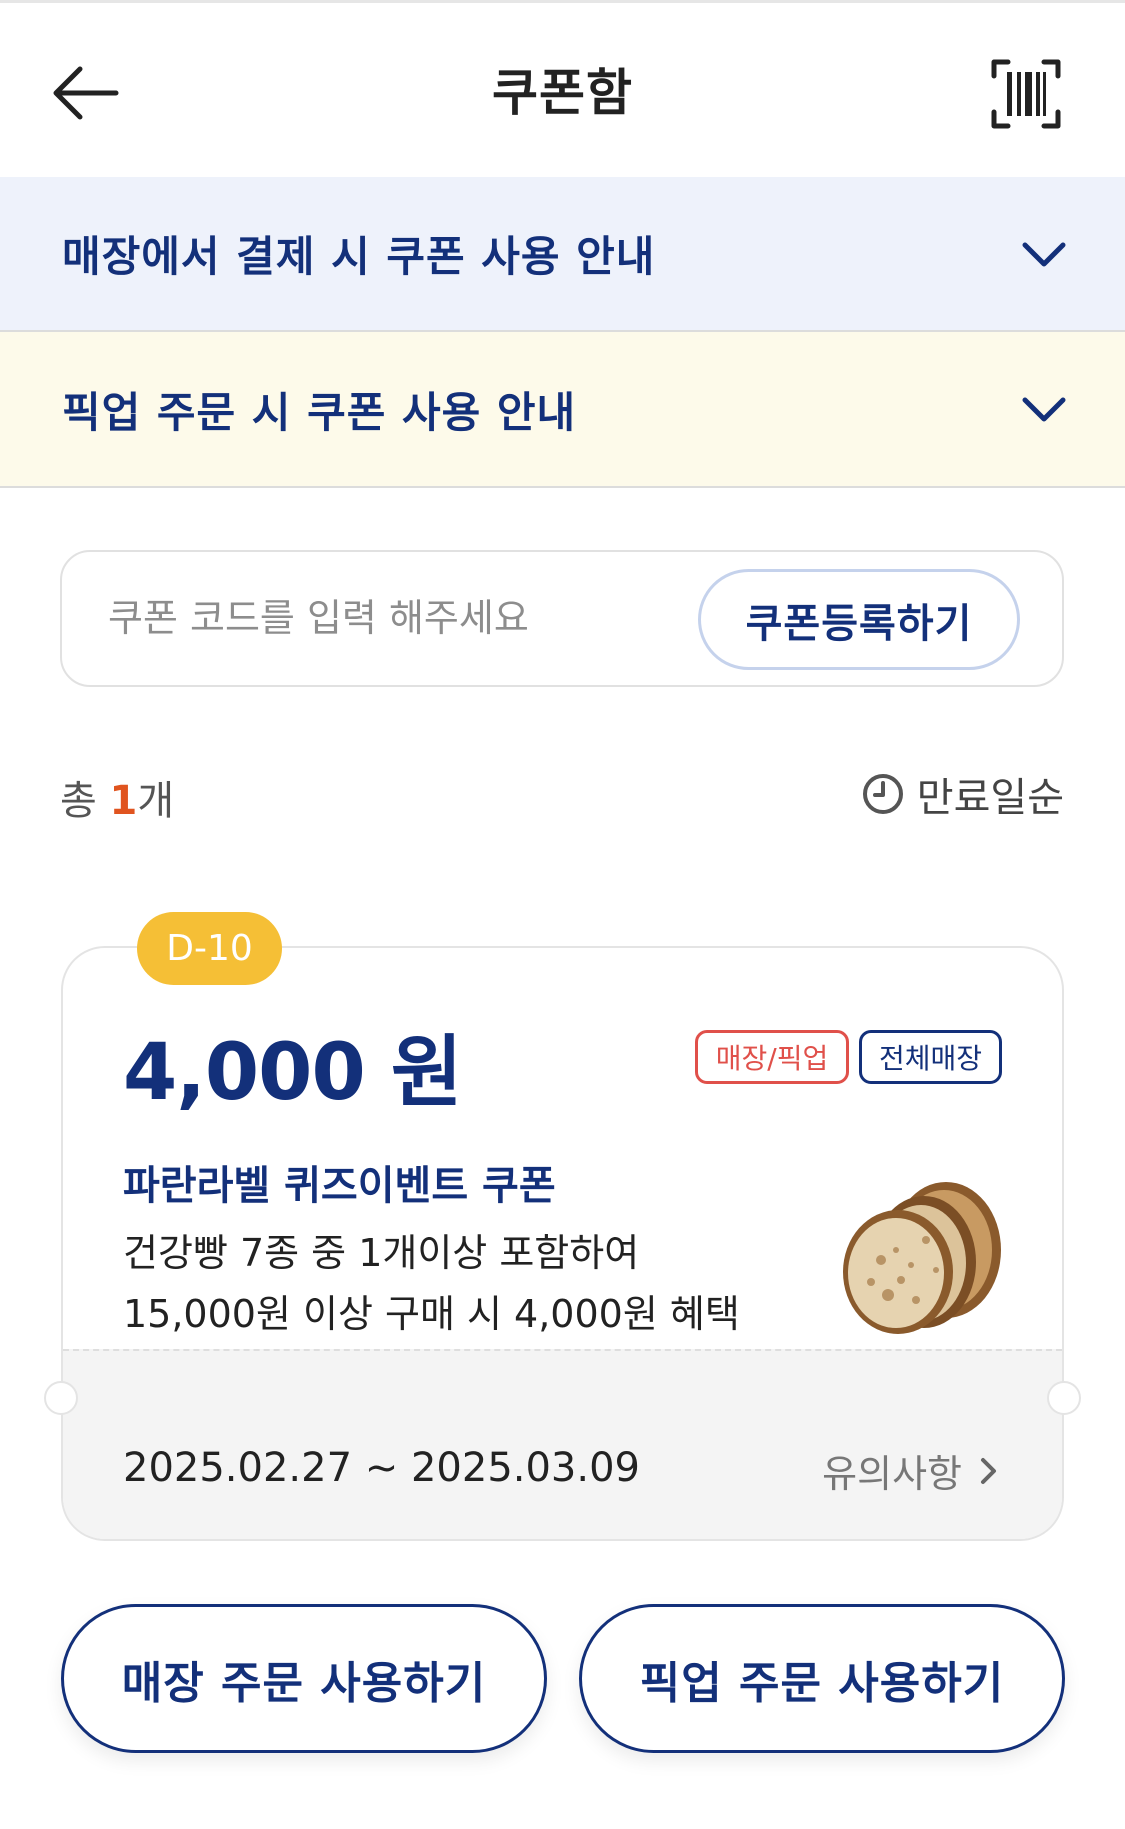 Image resolution: width=1125 pixels, height=1829 pixels. Describe the element at coordinates (431, 1314) in the screenshot. I see `coupon-description-line-2: 15,000원 이상 구매 시 4,000원 혜택` at that location.